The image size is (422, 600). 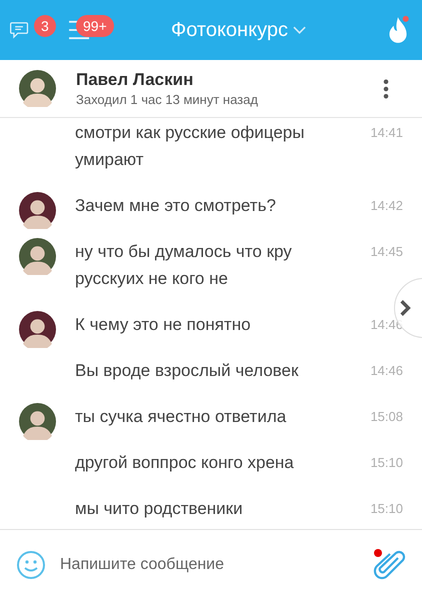 I want to click on message-text: К чему это не понятно, so click(x=163, y=325).